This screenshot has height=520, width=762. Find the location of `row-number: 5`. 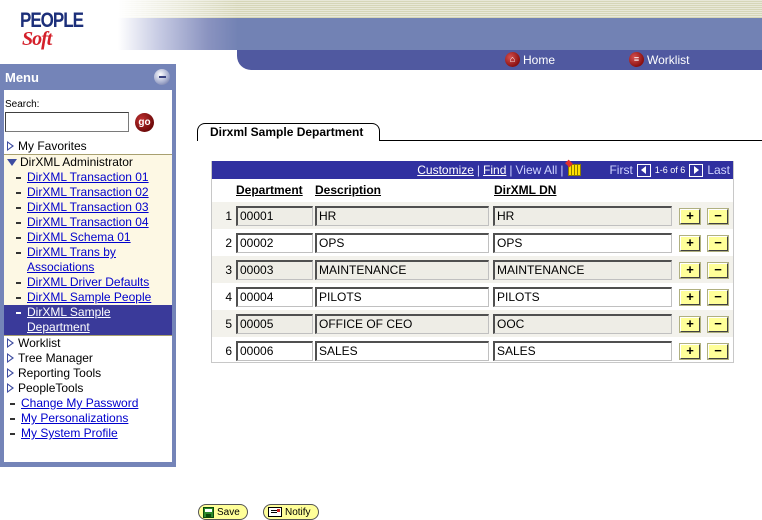

row-number: 5 is located at coordinates (228, 324).